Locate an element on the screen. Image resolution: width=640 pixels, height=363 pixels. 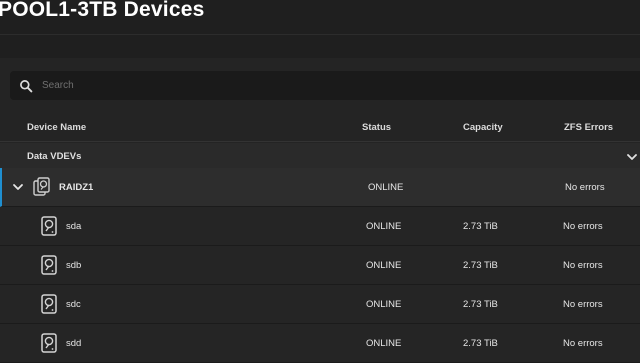
table-row-disk: sdc ONLINE 2.73 TiB No errors is located at coordinates (320, 304).